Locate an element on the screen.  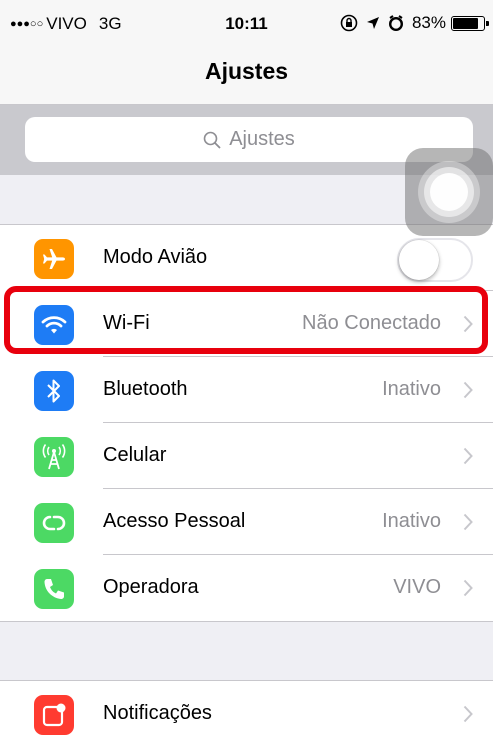
bluetooth-status: Inativo is located at coordinates (411, 389).